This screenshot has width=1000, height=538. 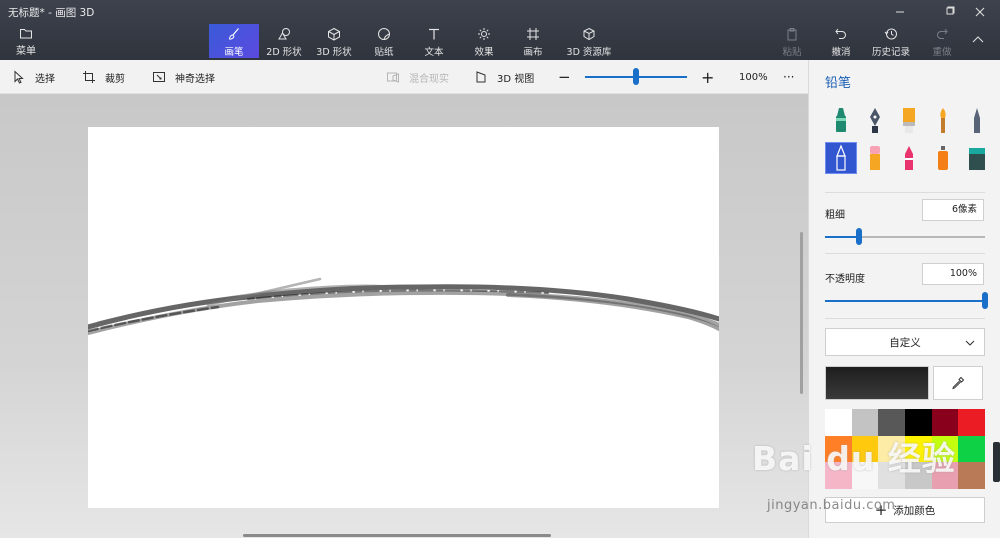 I want to click on magic-select-button: 神奇选择, so click(x=183, y=77).